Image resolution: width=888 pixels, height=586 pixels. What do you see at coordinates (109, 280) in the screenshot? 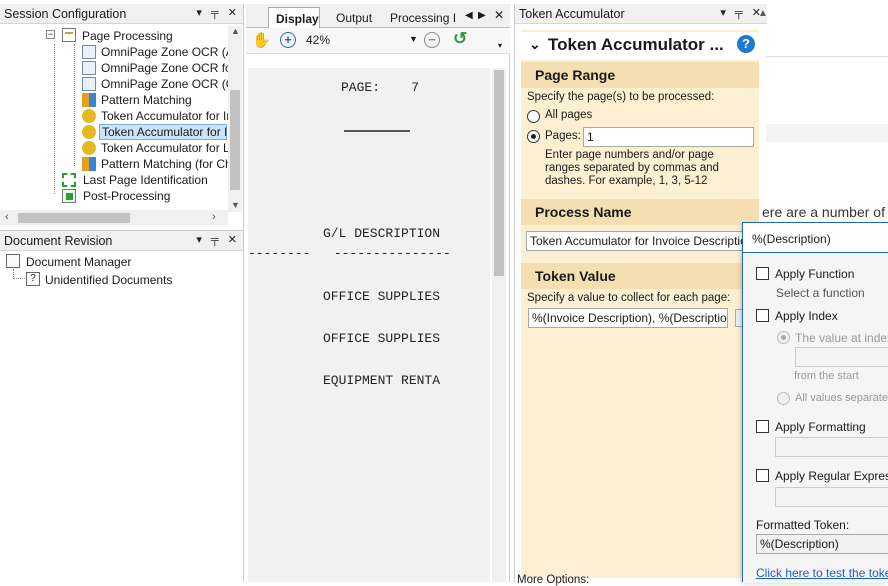
I see `tree-item-label: Unidentified Documents` at bounding box center [109, 280].